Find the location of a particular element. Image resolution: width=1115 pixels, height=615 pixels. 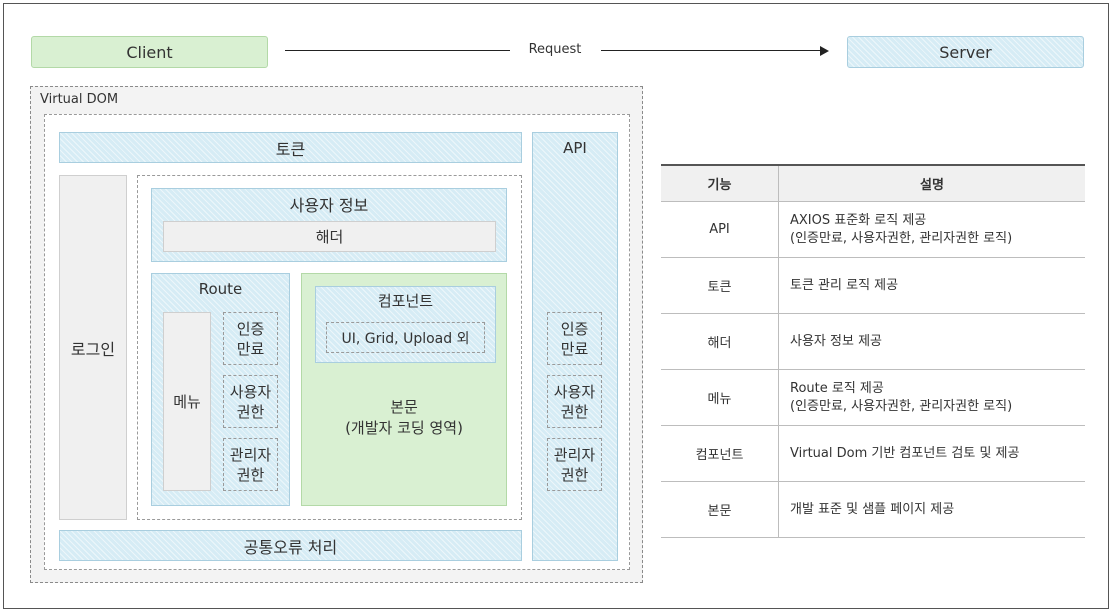

request-label: Request is located at coordinates (555, 49).